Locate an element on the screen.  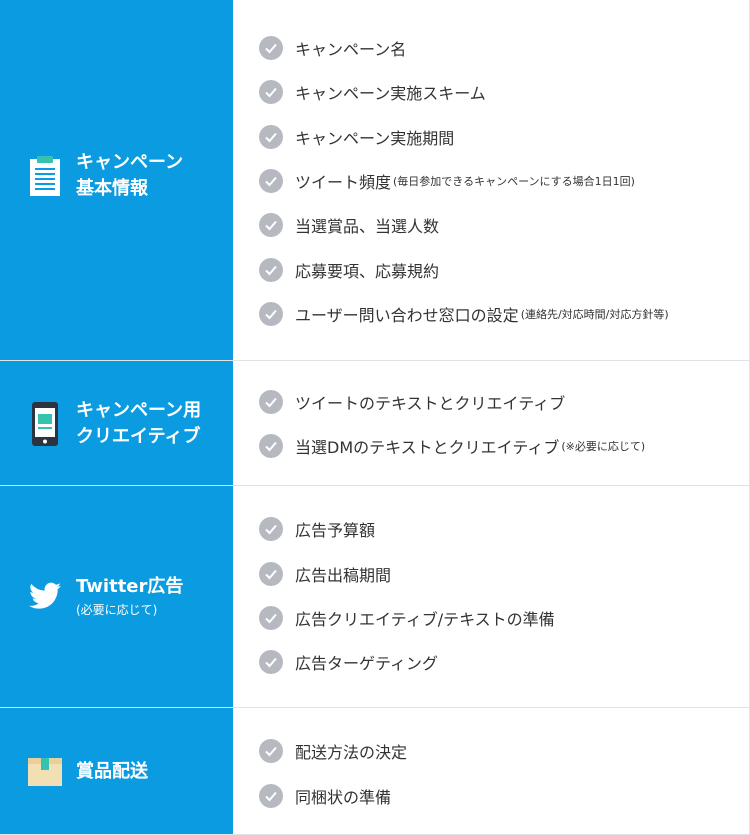
list-item: 配送方法の決定 is located at coordinates (333, 751).